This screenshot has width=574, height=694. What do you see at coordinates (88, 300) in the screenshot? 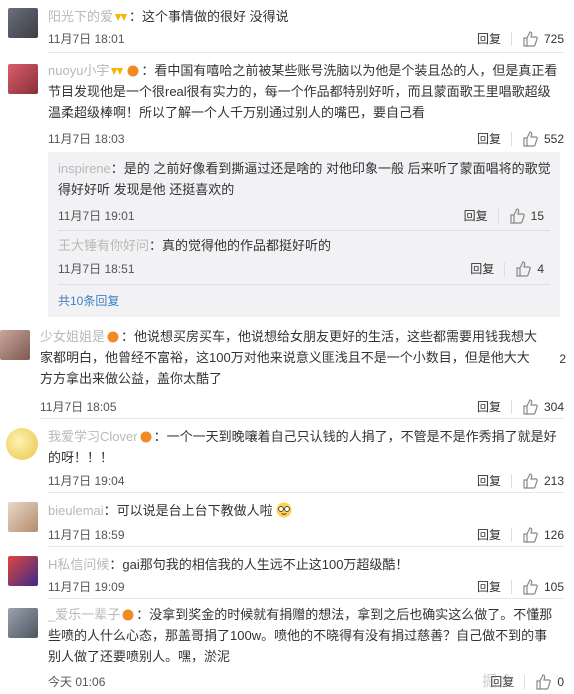
I see `more-replies-link: 共10条回复` at bounding box center [88, 300].